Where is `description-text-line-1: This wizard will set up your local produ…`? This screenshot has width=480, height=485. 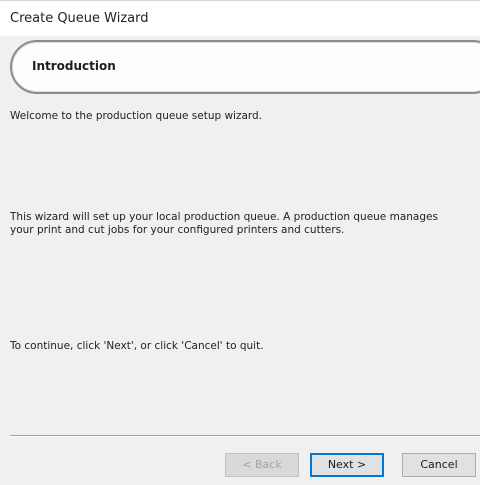
description-text-line-1: This wizard will set up your local produ… is located at coordinates (224, 217).